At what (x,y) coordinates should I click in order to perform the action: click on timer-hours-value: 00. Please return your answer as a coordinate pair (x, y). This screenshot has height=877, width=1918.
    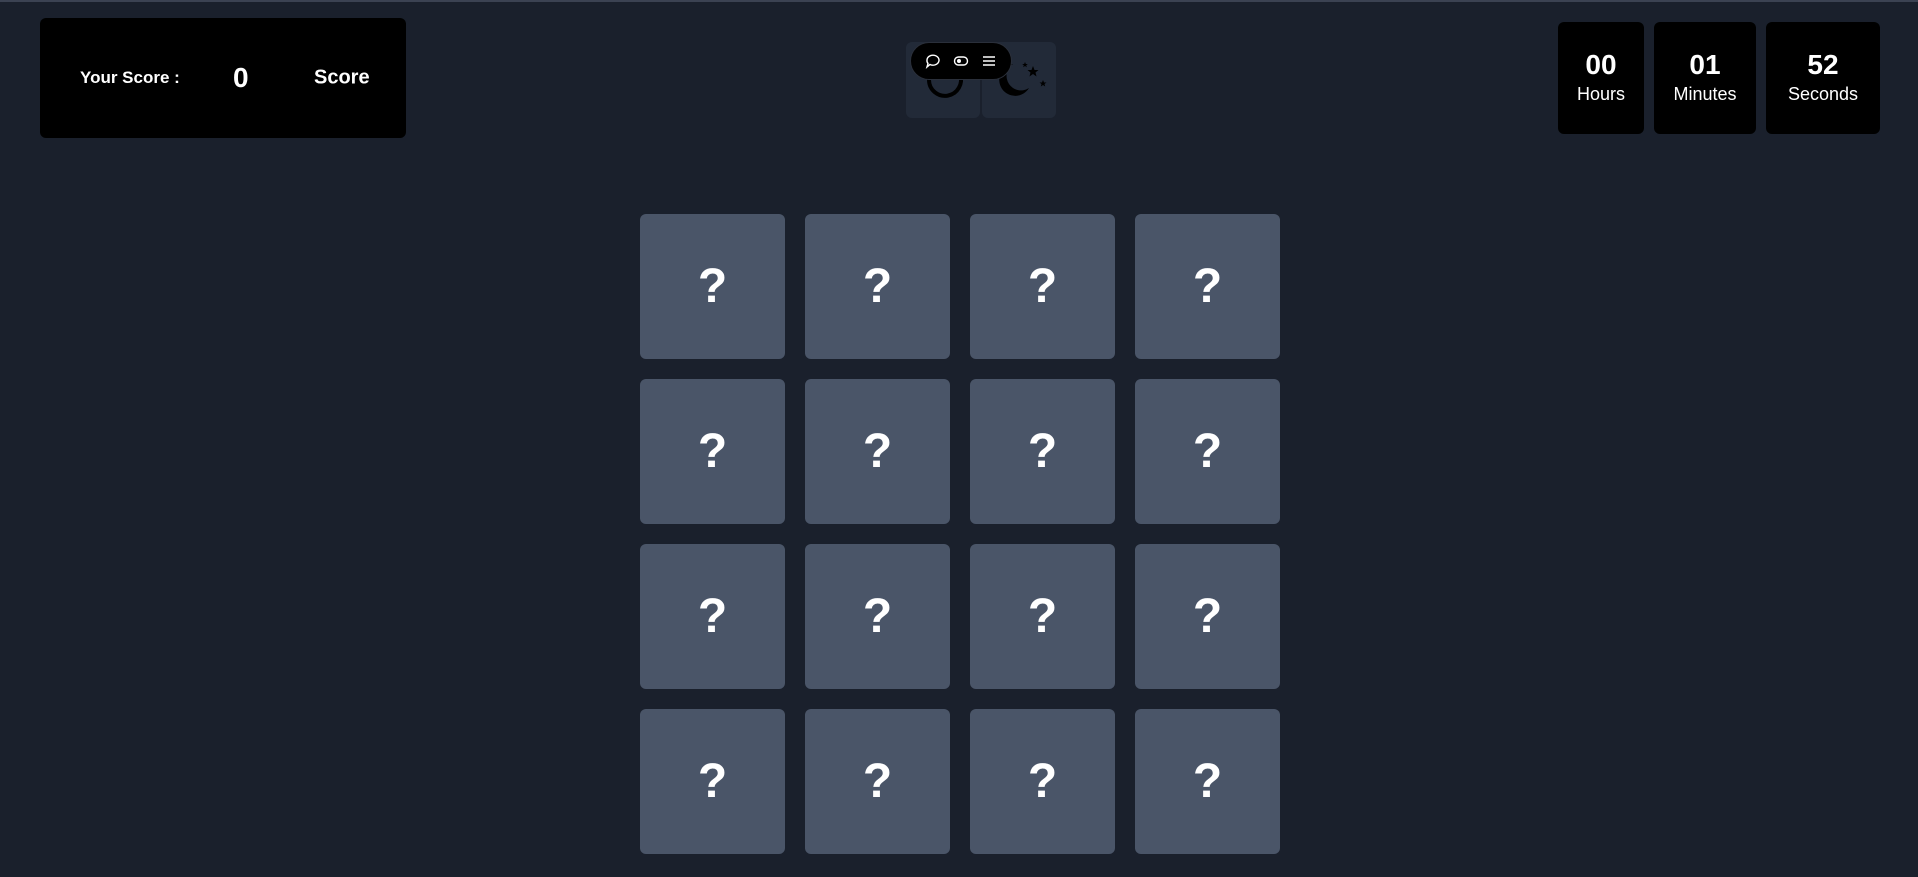
    Looking at the image, I should click on (1601, 64).